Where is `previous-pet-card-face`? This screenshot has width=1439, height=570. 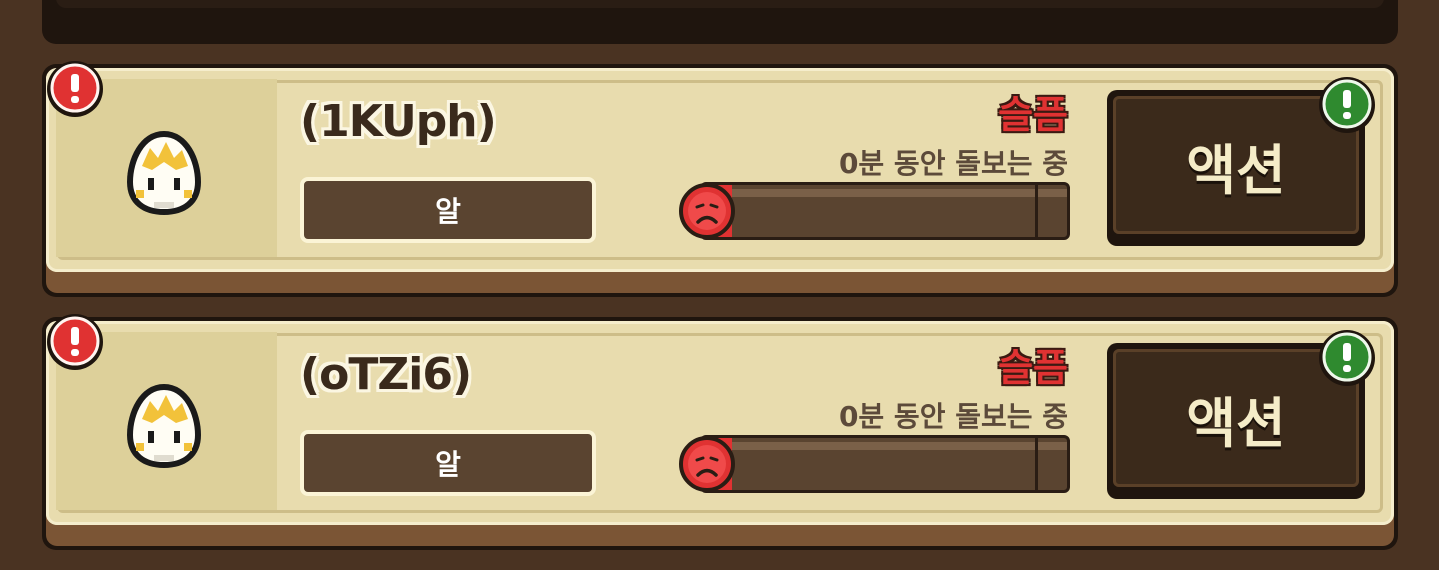 previous-pet-card-face is located at coordinates (720, 4).